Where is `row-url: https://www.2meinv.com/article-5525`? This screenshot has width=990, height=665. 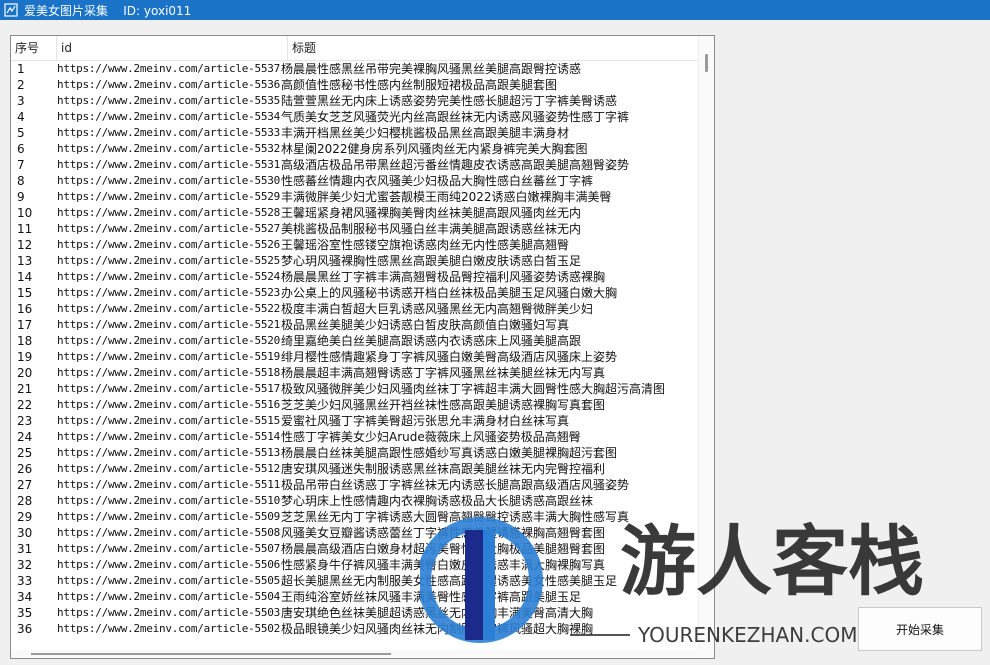 row-url: https://www.2meinv.com/article-5525 is located at coordinates (169, 260).